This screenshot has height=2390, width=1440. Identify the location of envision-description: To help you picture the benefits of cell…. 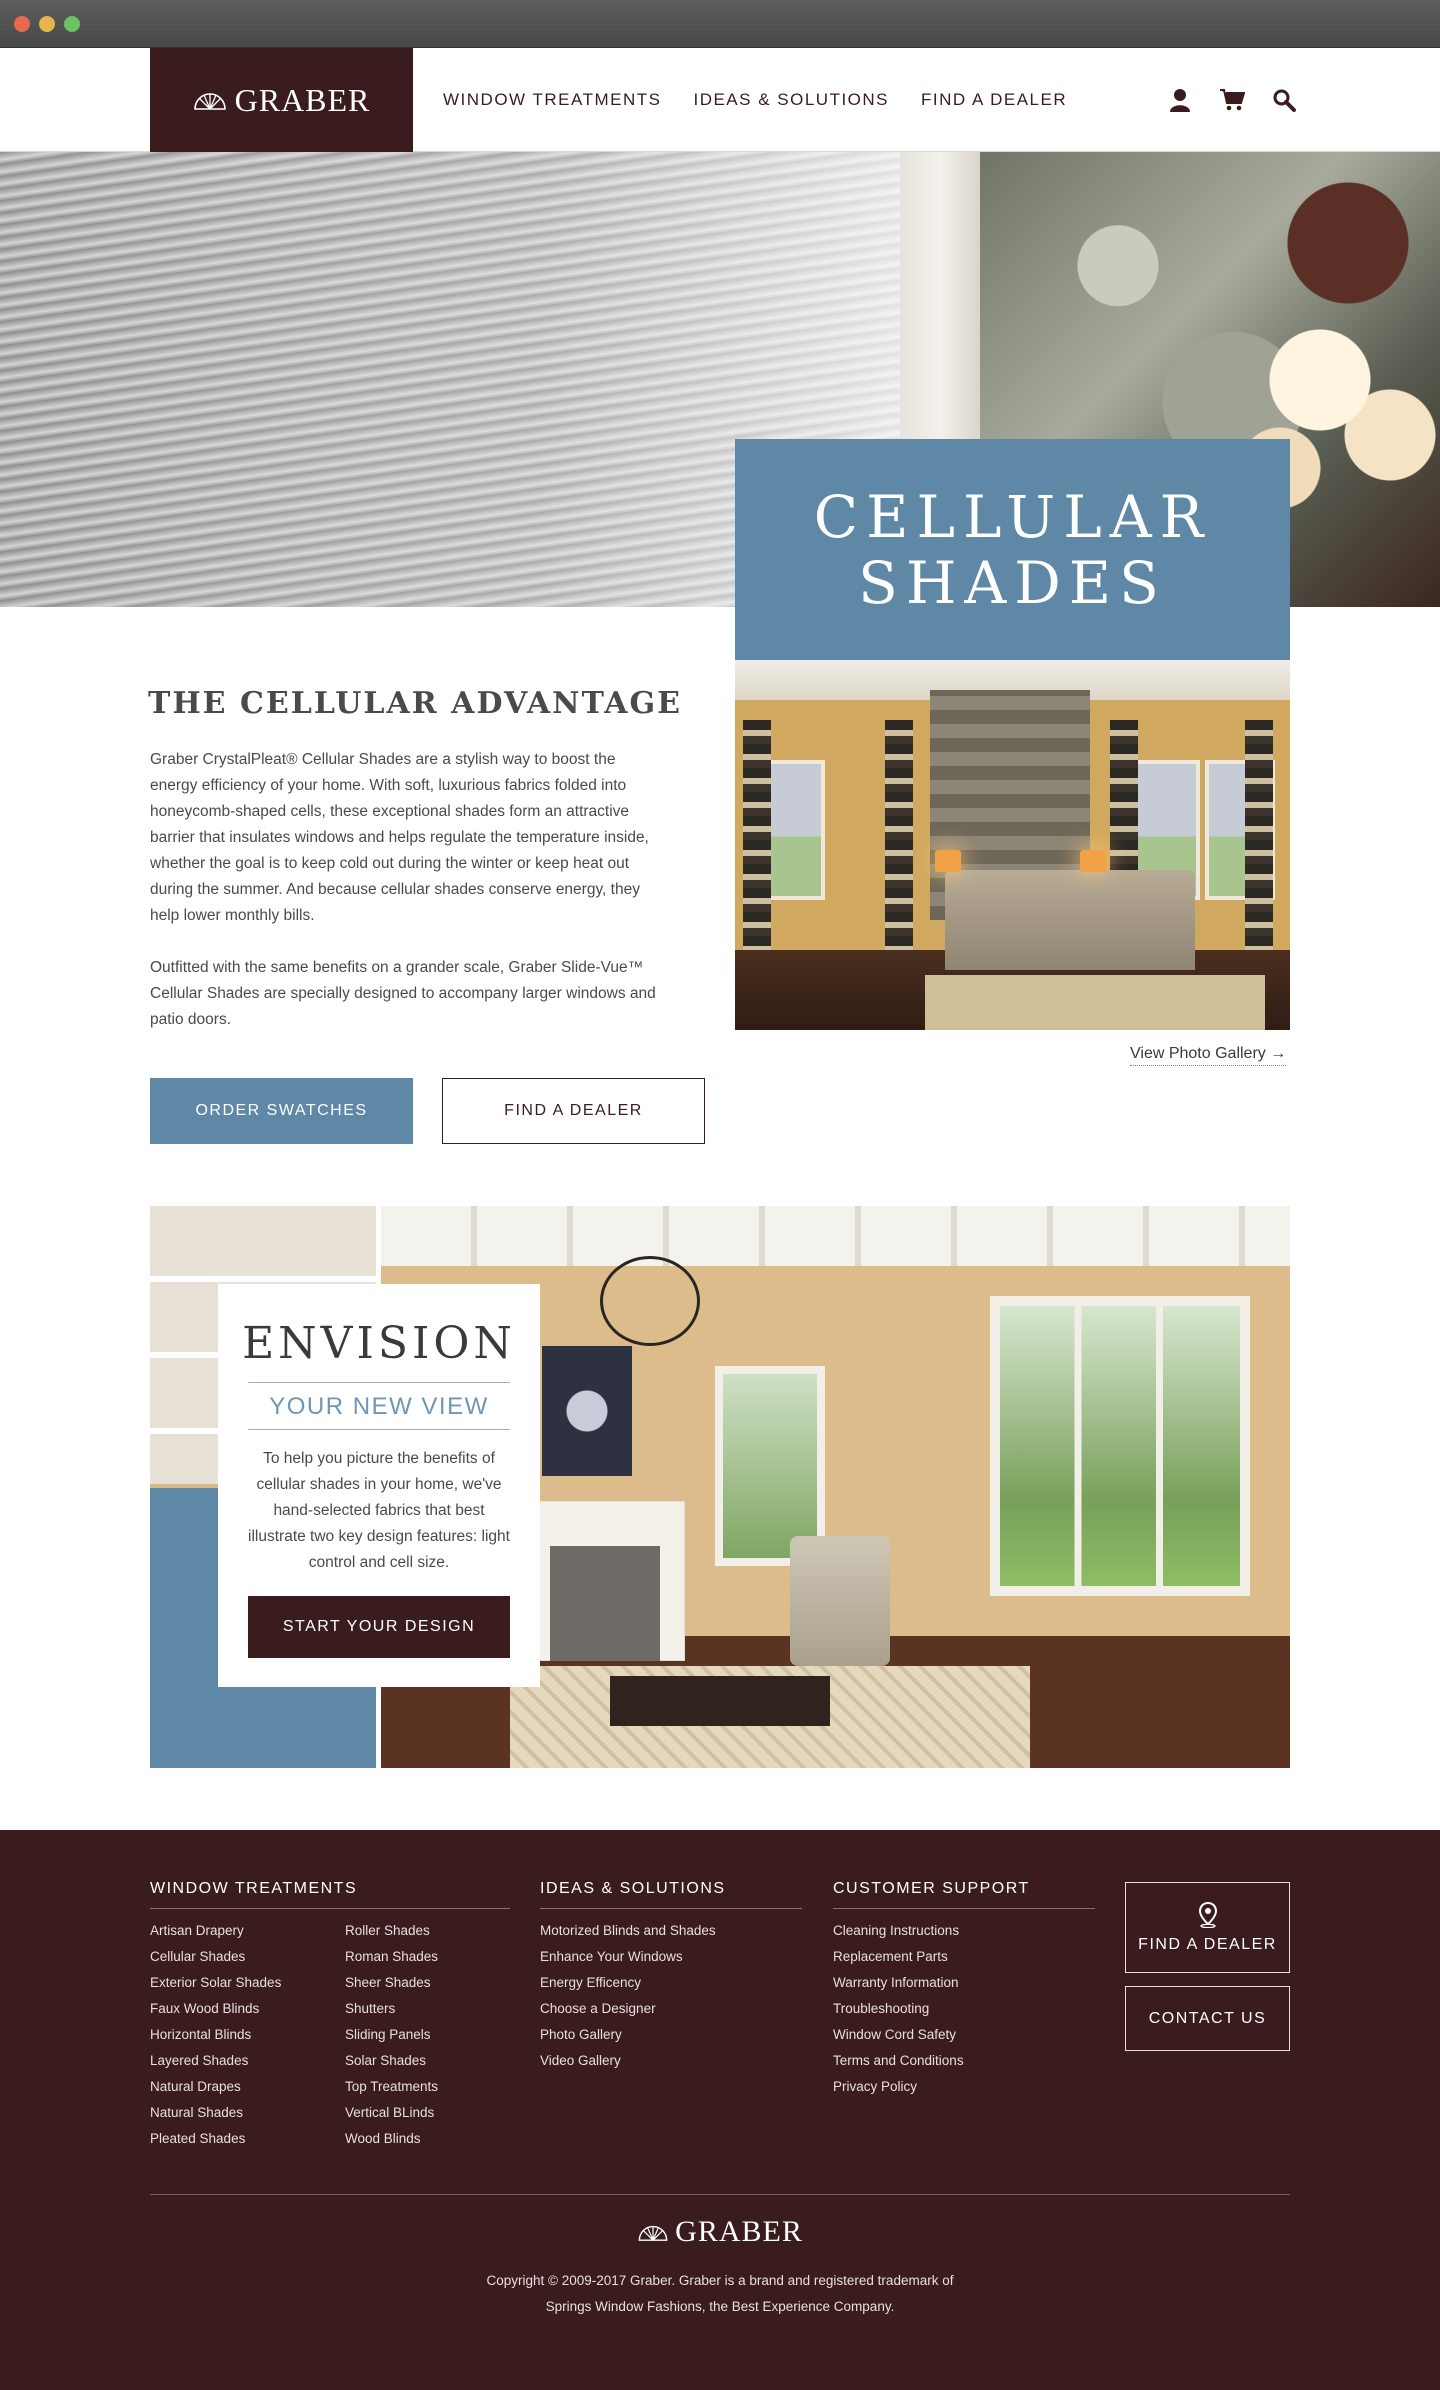
(379, 1510).